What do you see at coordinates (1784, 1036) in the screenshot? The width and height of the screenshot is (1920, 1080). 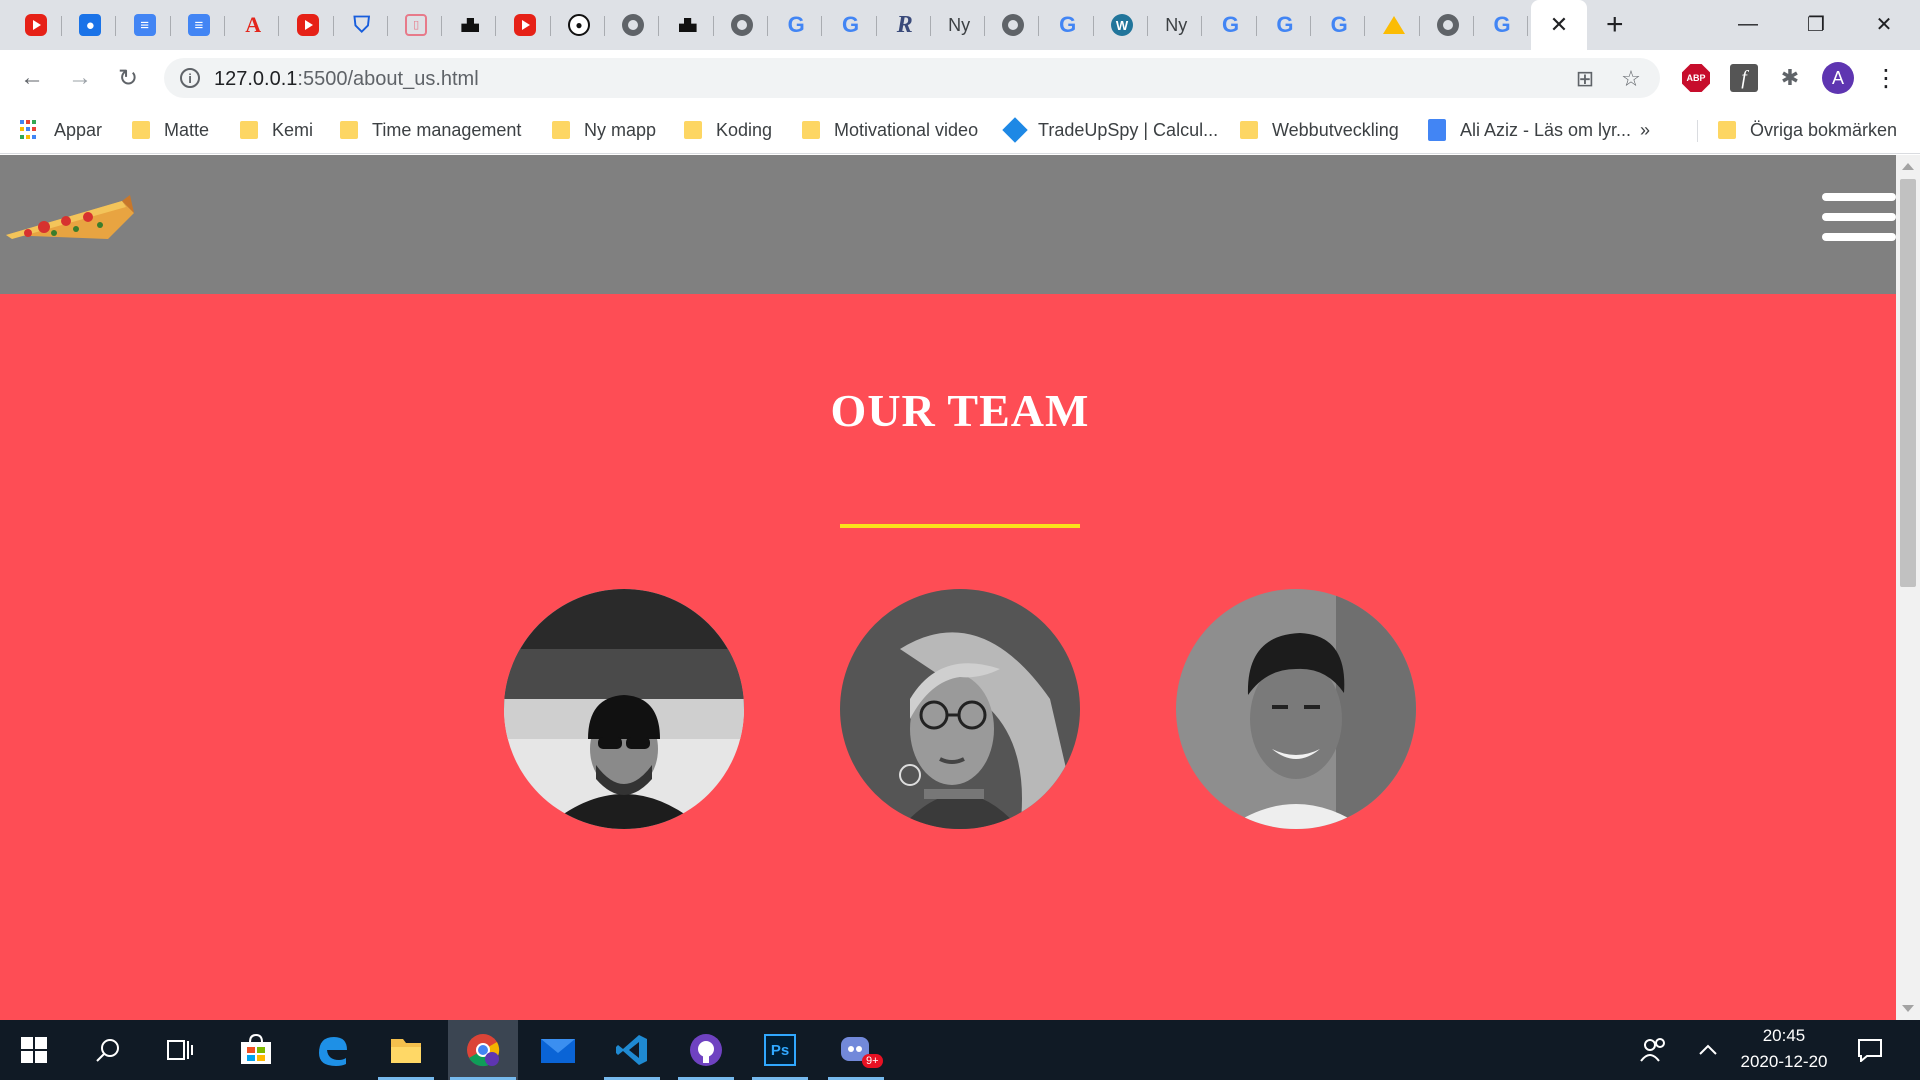 I see `clock-time: 20:45` at bounding box center [1784, 1036].